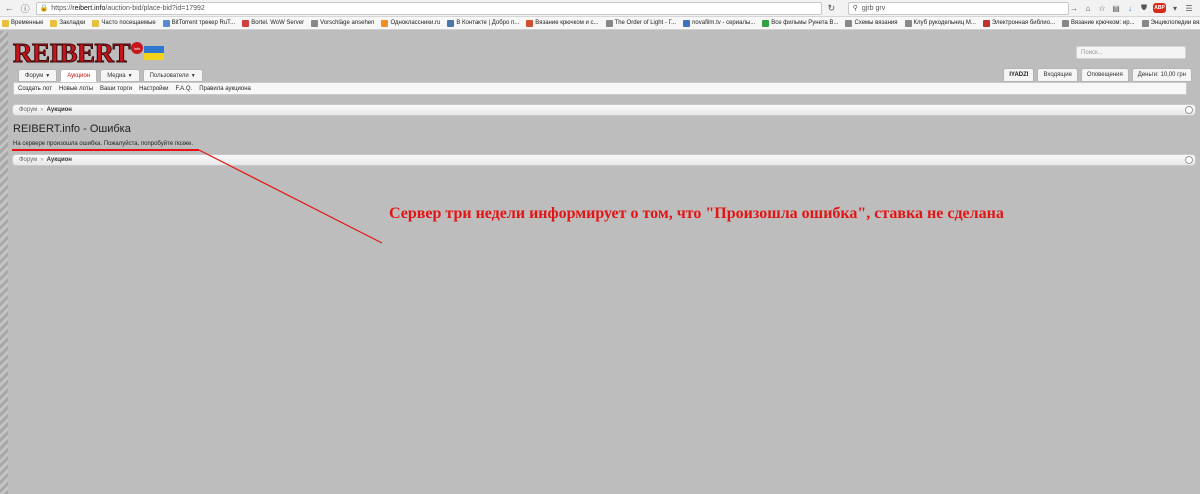 This screenshot has width=1200, height=494. Describe the element at coordinates (290, 196) in the screenshot. I see `annotation-arrow-line` at that location.